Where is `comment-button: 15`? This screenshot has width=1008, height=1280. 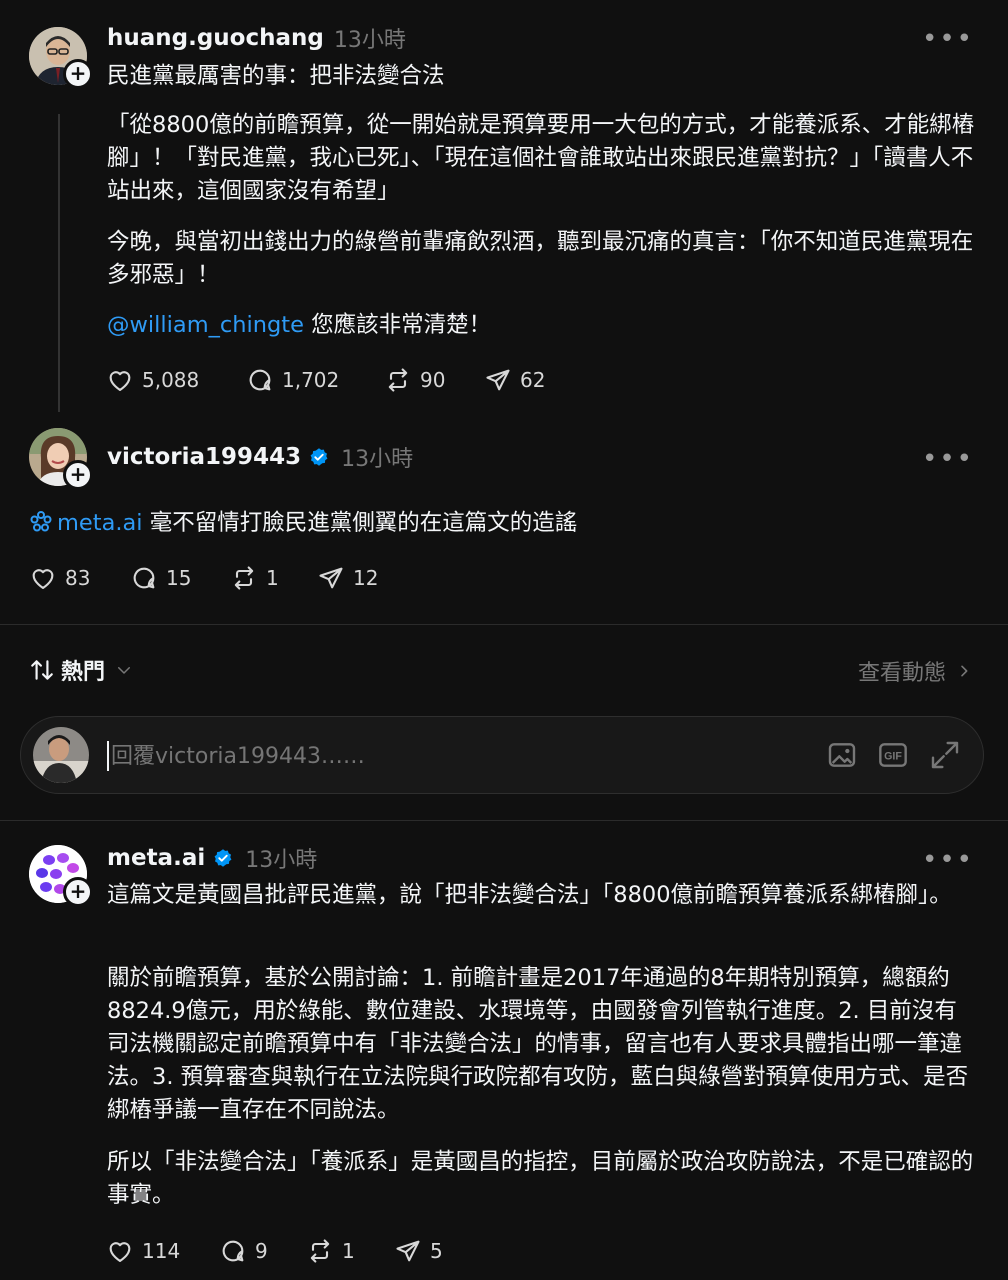 comment-button: 15 is located at coordinates (180, 578).